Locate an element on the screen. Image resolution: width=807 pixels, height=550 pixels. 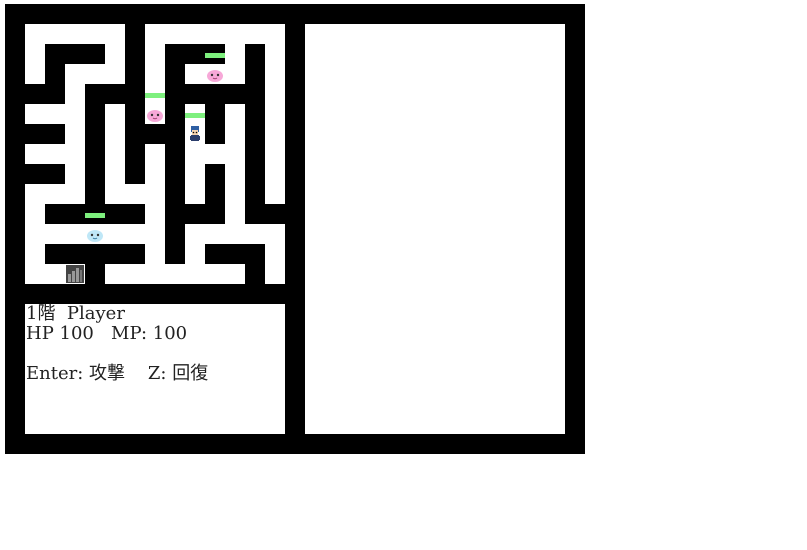
hp-mp-readout: HP 100 MP: 100 is located at coordinates (107, 333).